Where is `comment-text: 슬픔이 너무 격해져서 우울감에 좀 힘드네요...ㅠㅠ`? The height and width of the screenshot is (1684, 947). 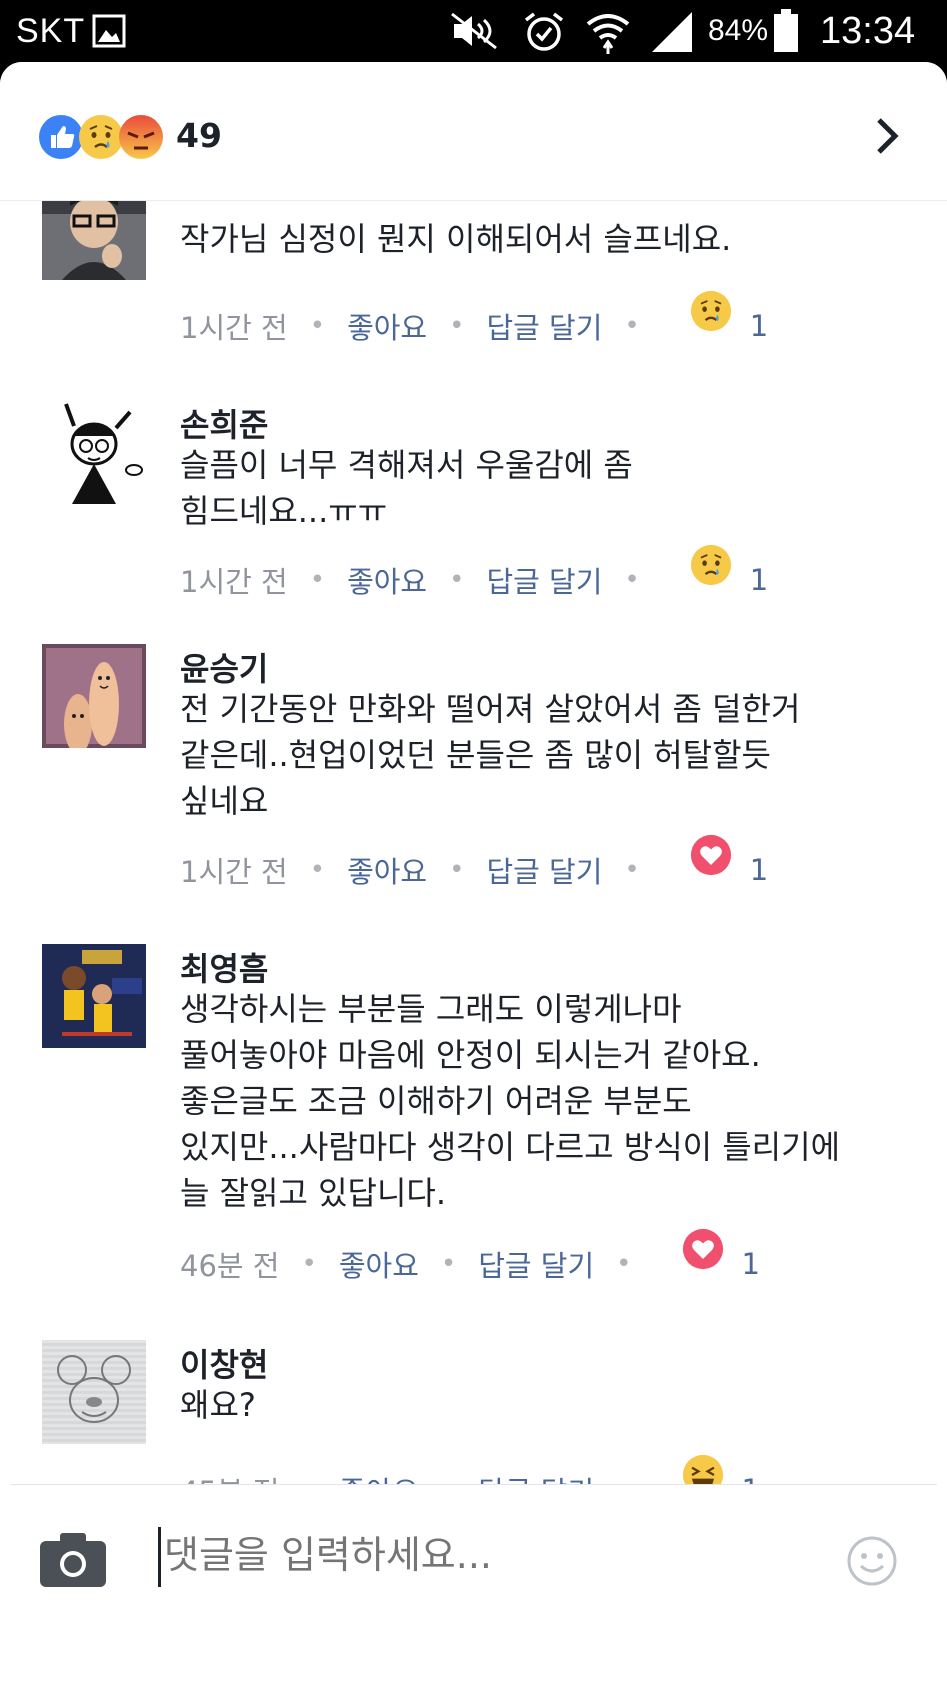
comment-text: 슬픔이 너무 격해져서 우울감에 좀 힘드네요...ㅠㅠ is located at coordinates (406, 488).